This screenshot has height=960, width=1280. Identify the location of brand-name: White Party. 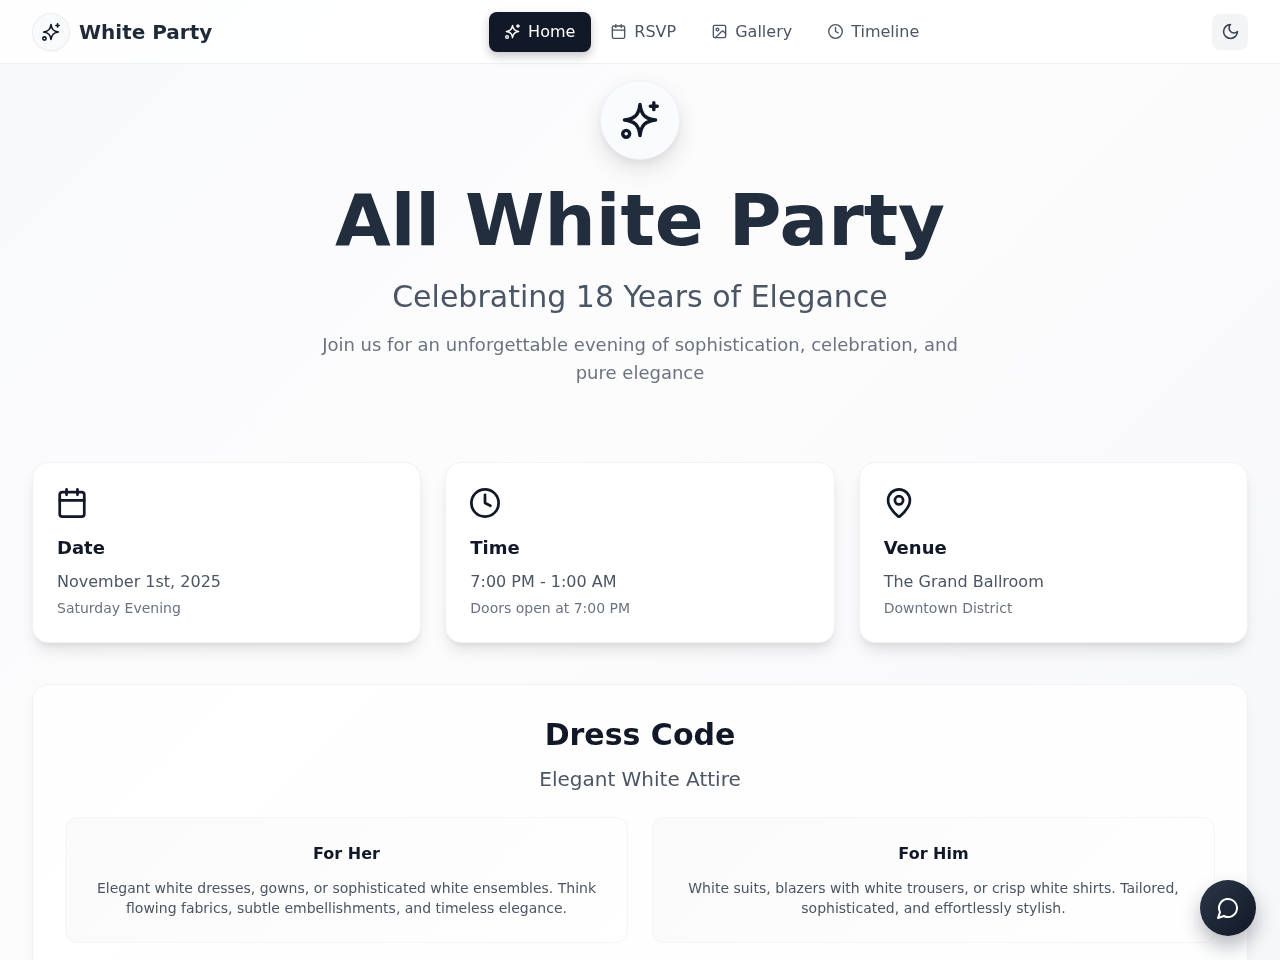
(146, 32).